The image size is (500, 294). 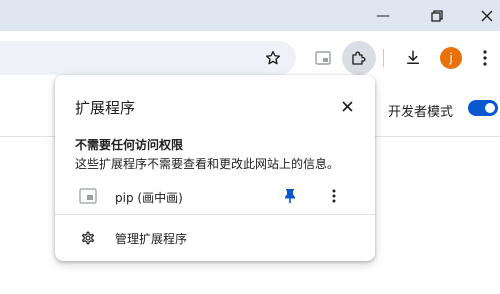 I want to click on pip-extension-button, so click(x=323, y=58).